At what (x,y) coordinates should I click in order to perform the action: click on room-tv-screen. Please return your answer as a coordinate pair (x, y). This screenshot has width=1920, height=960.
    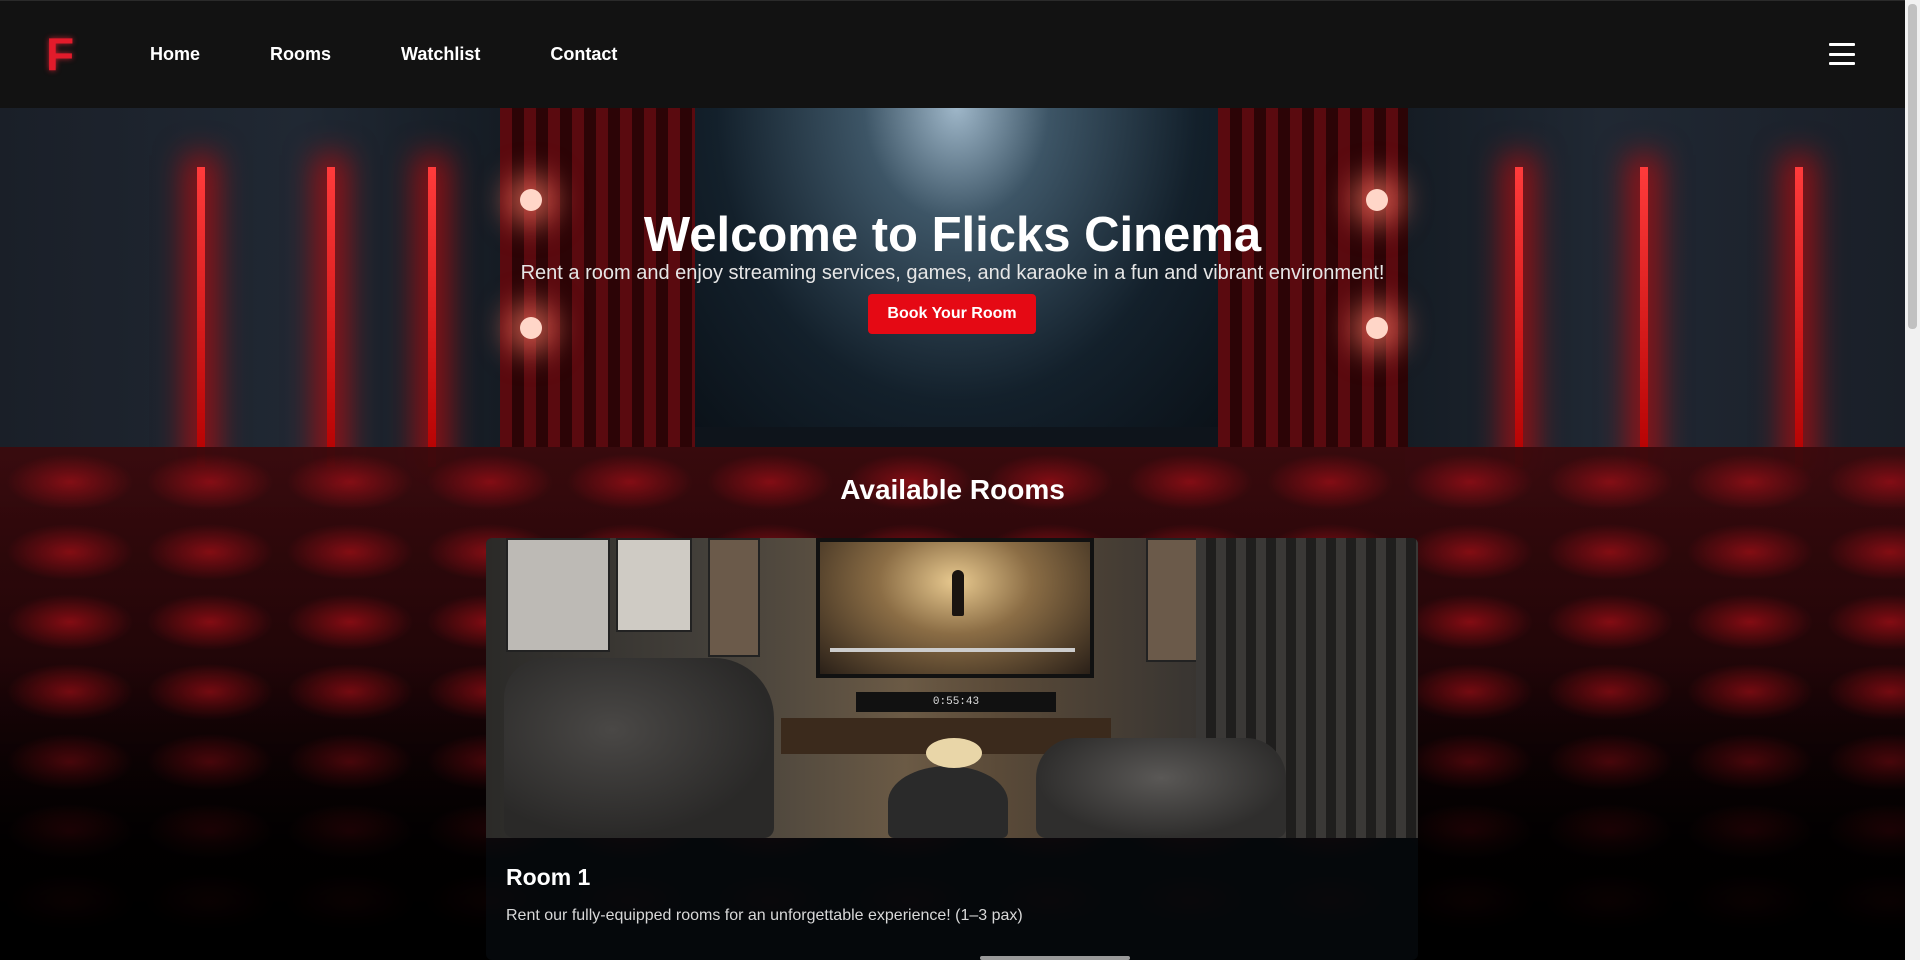
    Looking at the image, I should click on (955, 608).